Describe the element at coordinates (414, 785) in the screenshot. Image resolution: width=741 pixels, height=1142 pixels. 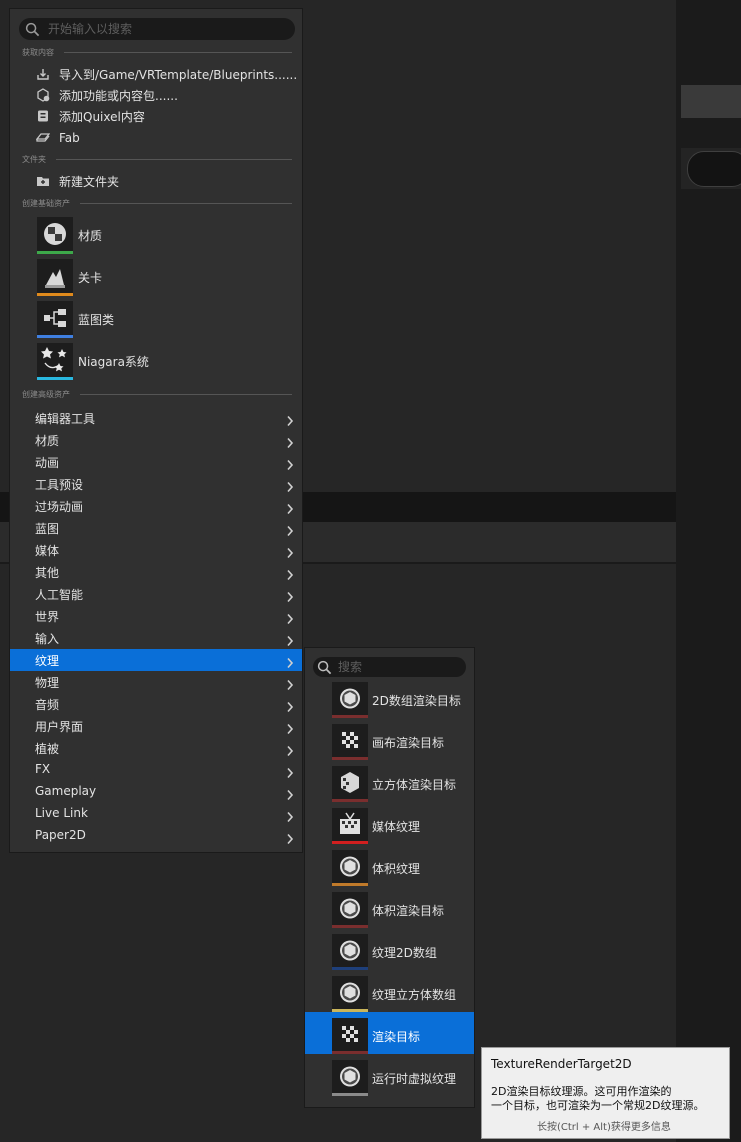
I see `texture-asset-label: 立方体渲染目标` at that location.